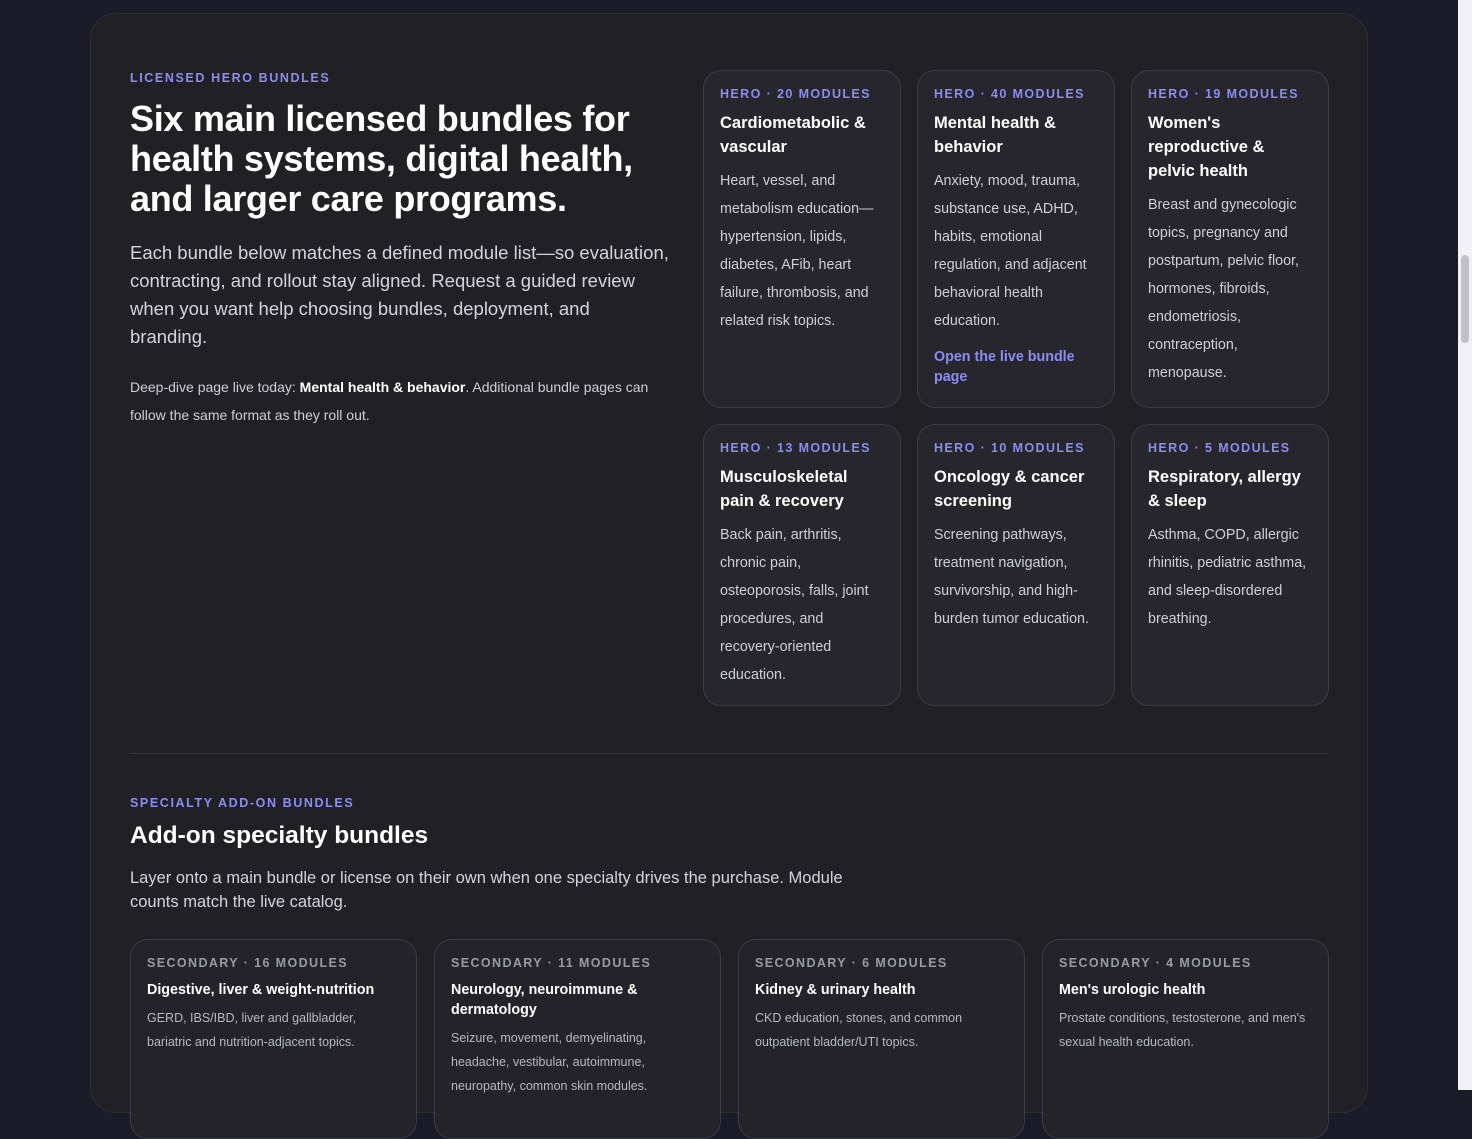 This screenshot has width=1472, height=1139. I want to click on bundle-meta: SECONDARY · 11 MODULES, so click(551, 963).